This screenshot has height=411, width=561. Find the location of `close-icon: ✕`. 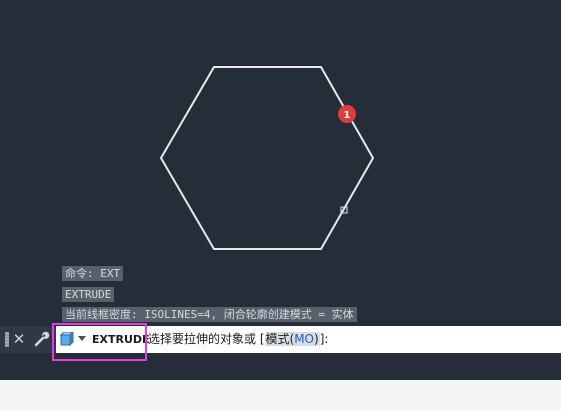

close-icon: ✕ is located at coordinates (19, 339).